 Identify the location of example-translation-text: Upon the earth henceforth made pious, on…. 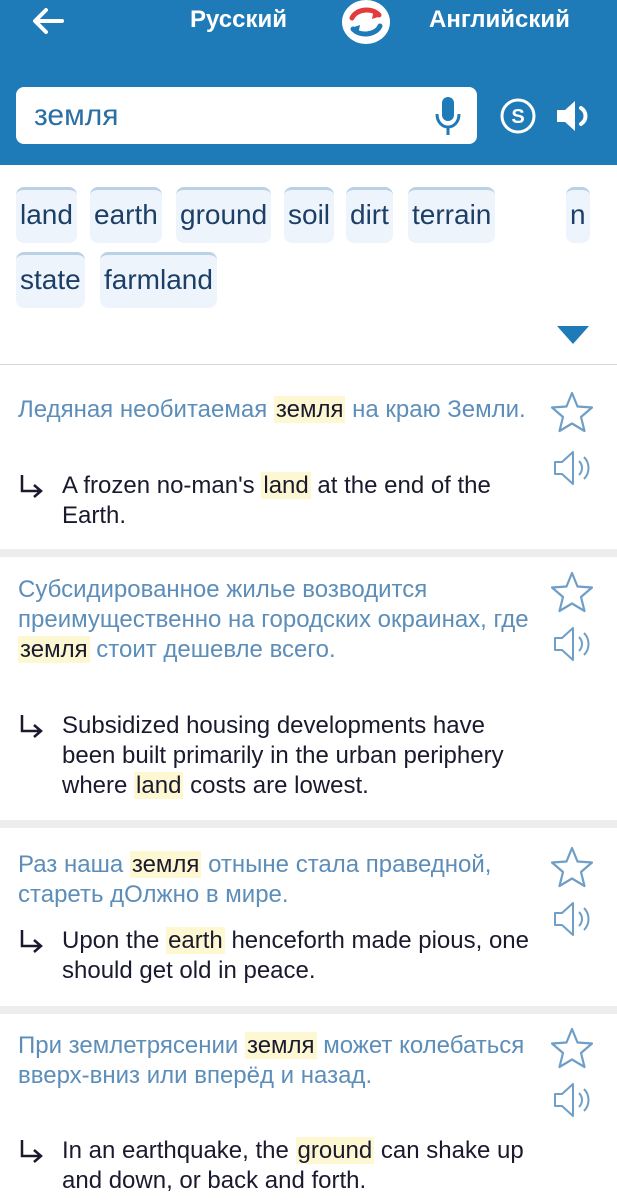
(295, 955).